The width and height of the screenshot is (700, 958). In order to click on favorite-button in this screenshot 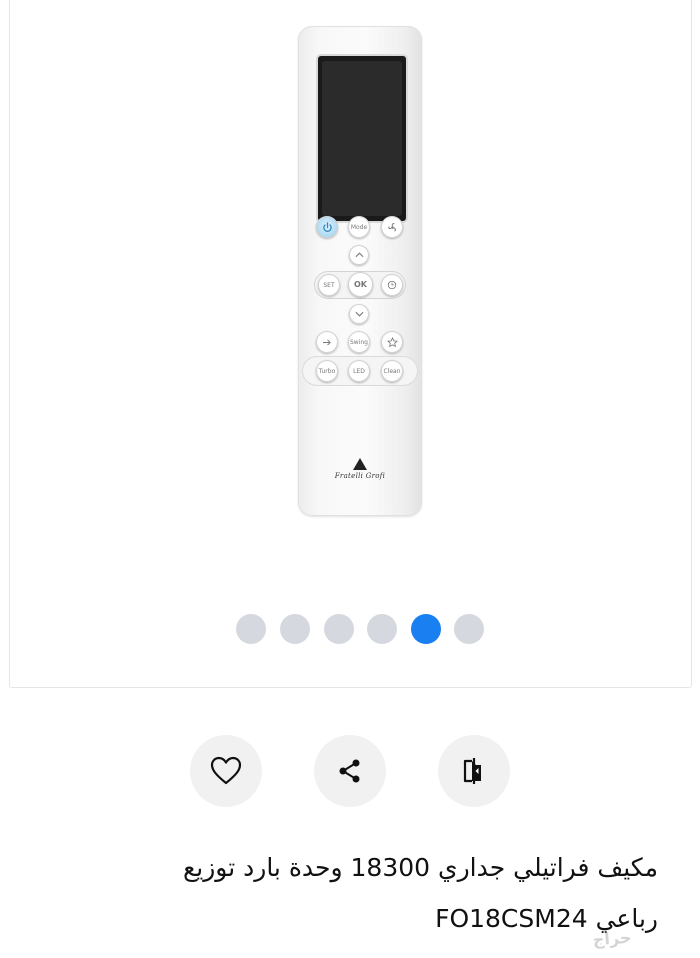, I will do `click(226, 771)`.